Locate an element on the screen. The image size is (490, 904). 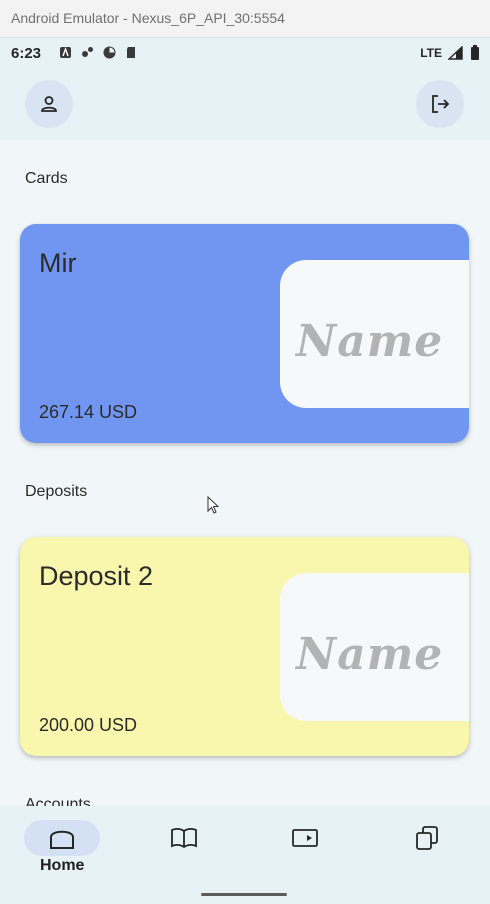
cards-section-title: Cards is located at coordinates (46, 178).